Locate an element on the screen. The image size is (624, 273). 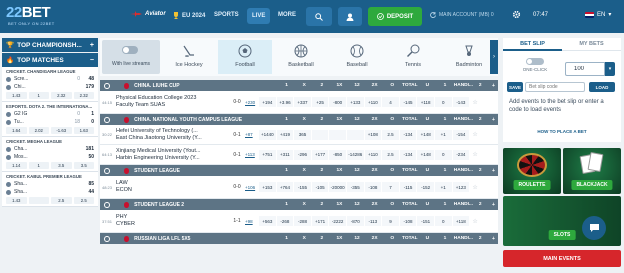
odds-cell: +337 is located at coordinates (303, 102).